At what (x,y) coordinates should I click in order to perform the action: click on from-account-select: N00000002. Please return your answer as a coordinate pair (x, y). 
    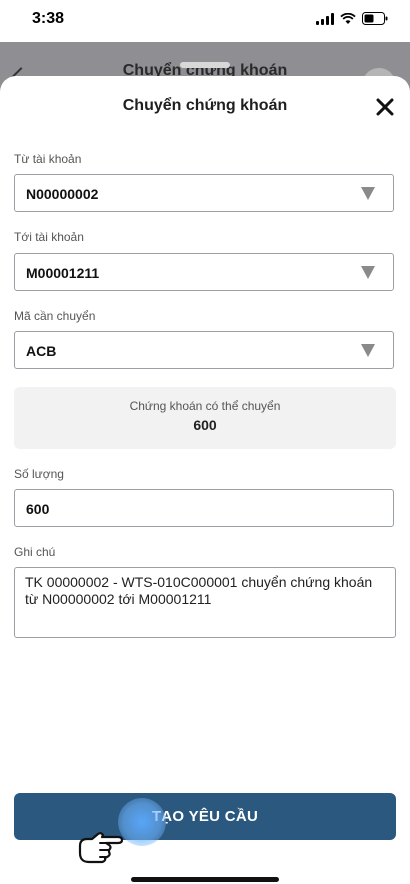
    Looking at the image, I should click on (204, 193).